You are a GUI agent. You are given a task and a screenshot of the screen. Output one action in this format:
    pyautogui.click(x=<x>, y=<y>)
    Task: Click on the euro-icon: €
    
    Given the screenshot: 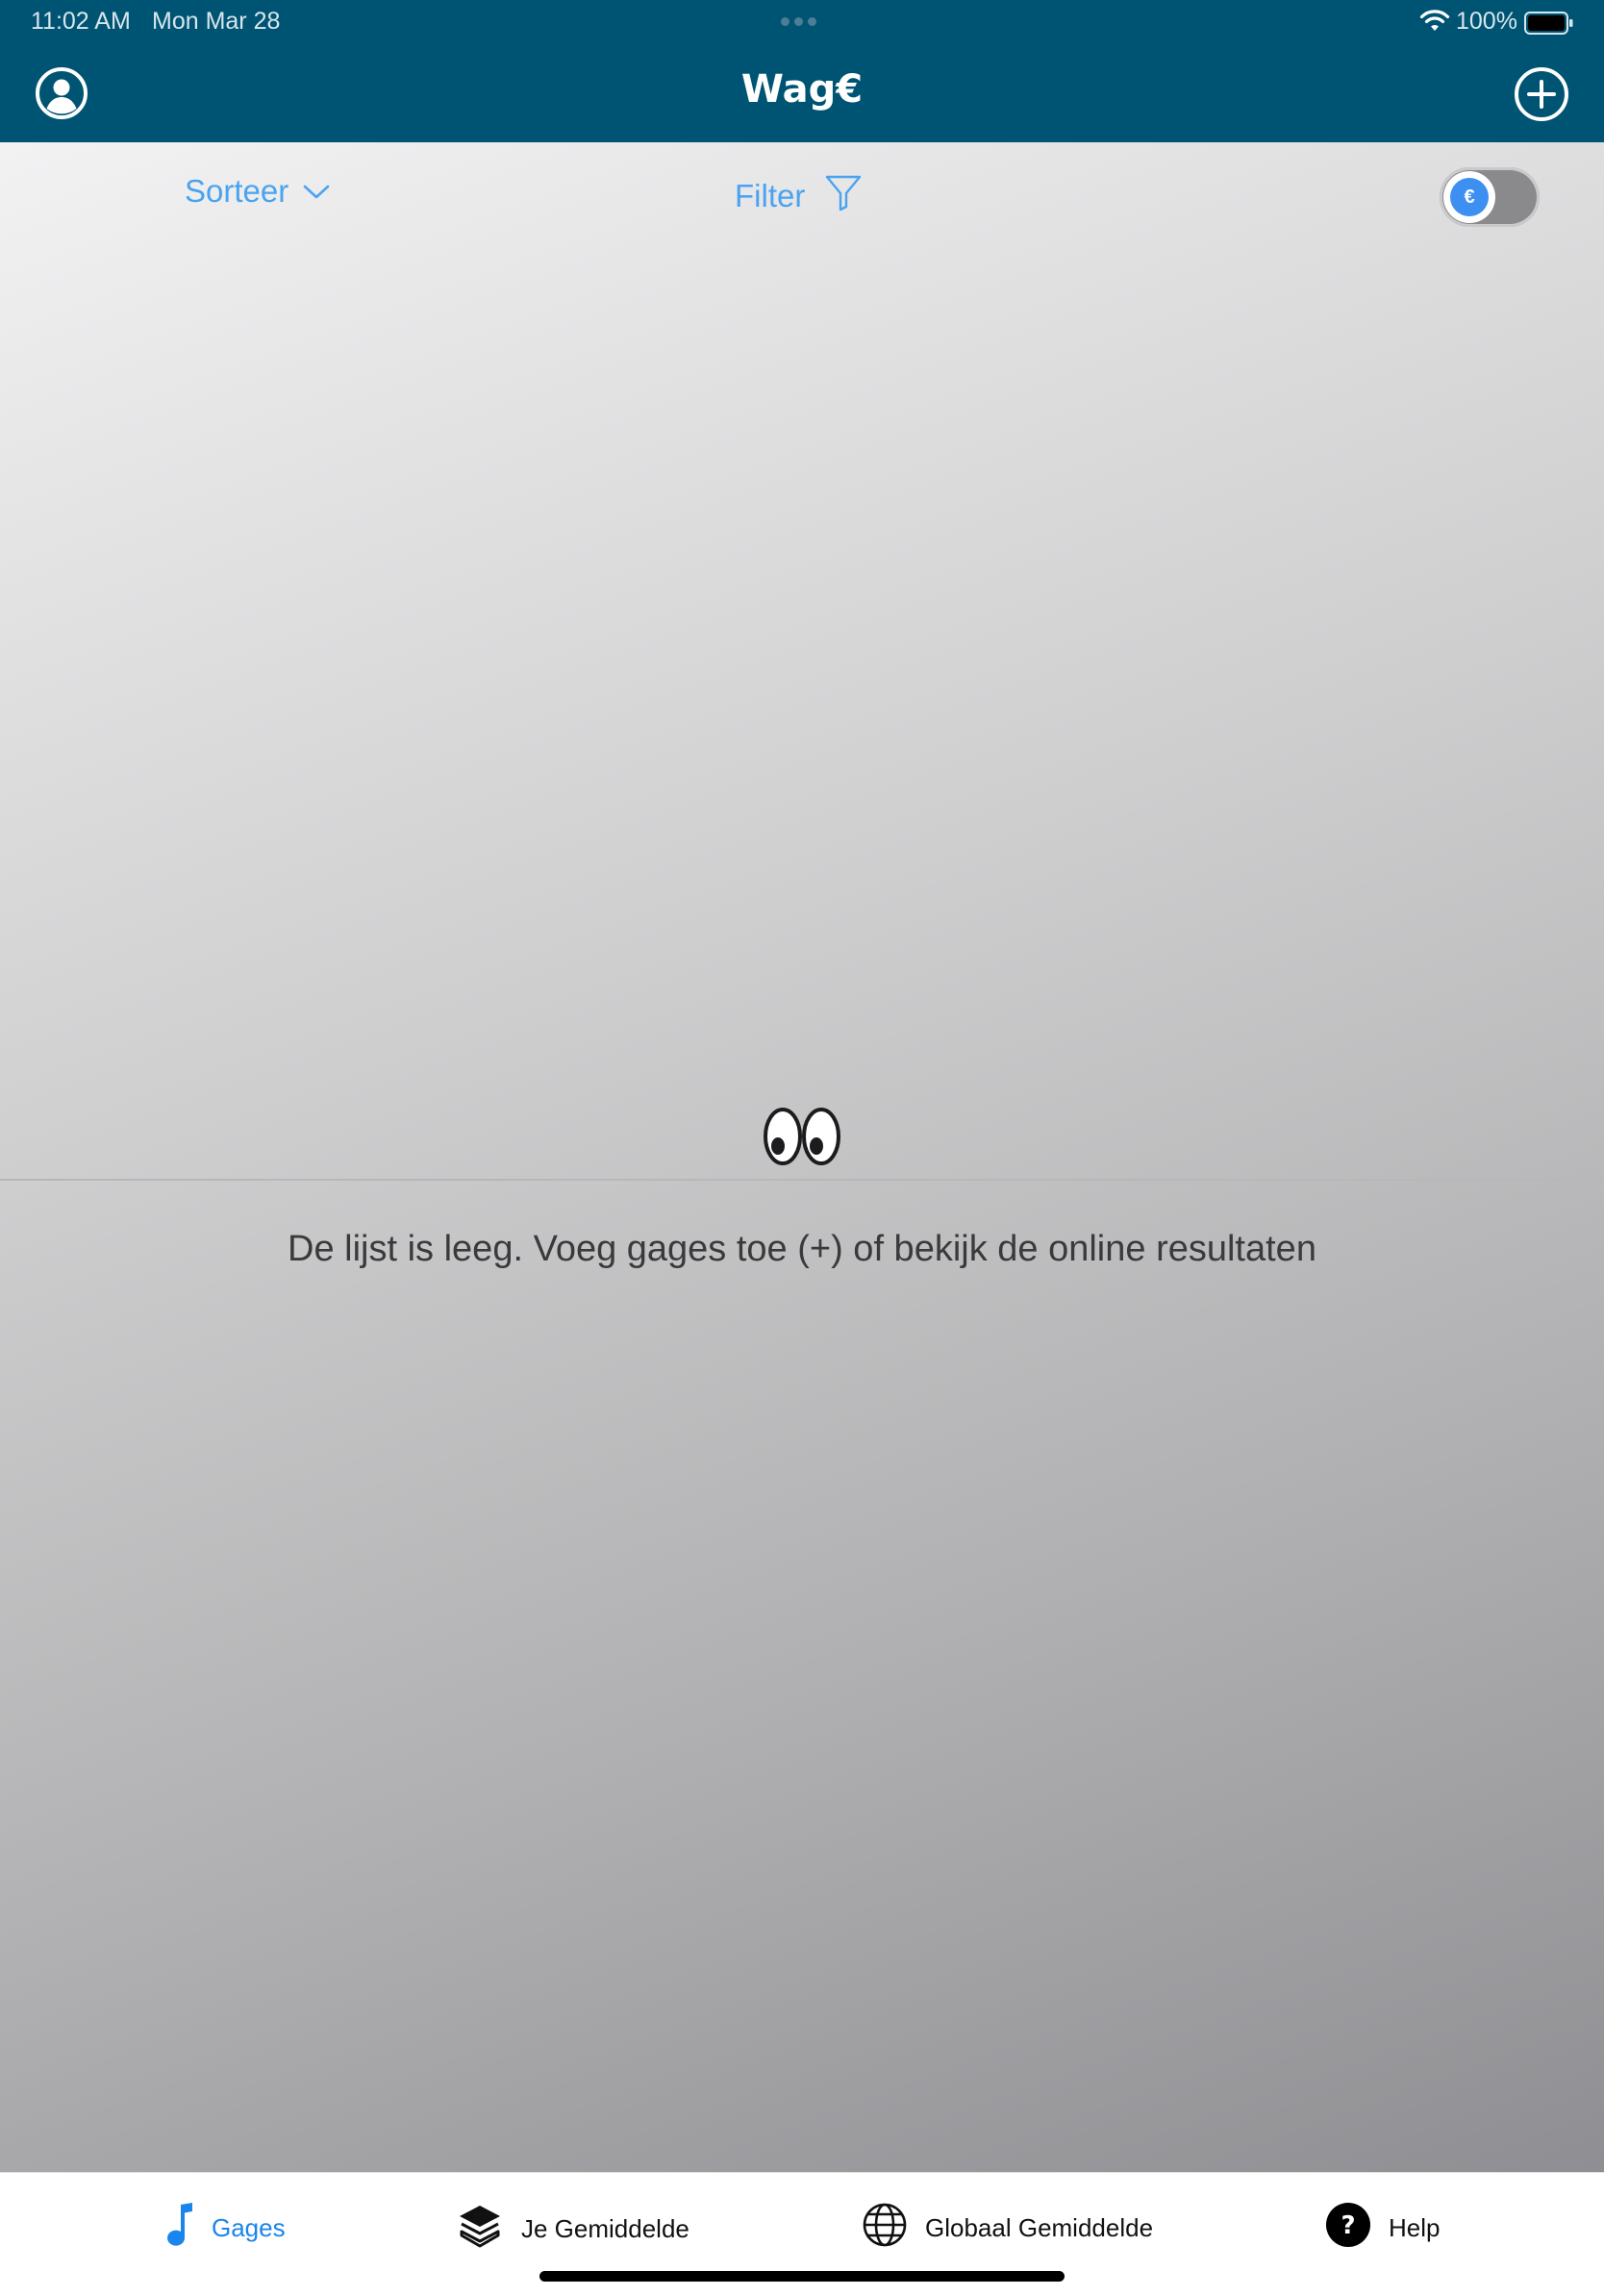 What is the action you would take?
    pyautogui.click(x=1469, y=197)
    